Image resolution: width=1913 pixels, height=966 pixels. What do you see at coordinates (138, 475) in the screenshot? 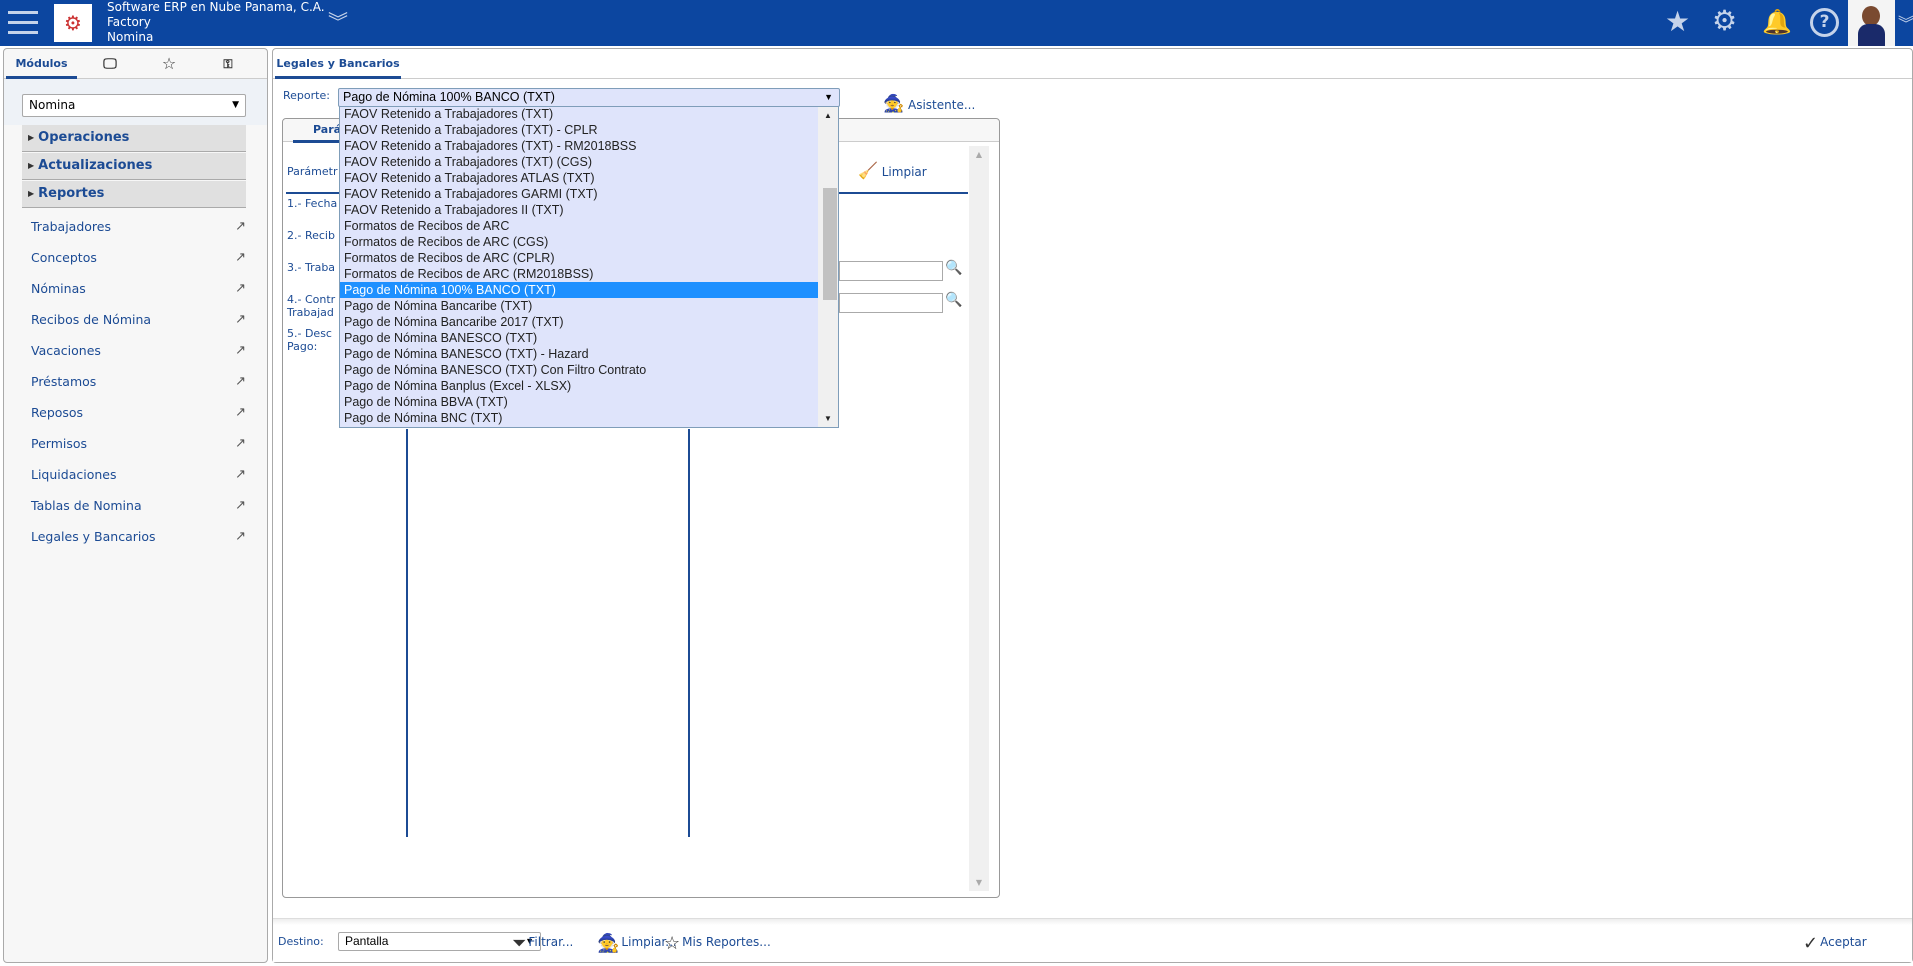
I see `sidebar-link: Liquidaciones ↗` at bounding box center [138, 475].